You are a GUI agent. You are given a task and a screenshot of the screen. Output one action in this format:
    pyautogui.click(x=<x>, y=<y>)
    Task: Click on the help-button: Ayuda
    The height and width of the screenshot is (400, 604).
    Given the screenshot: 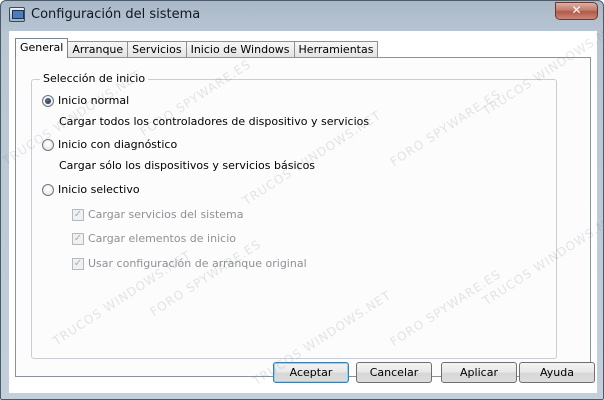 What is the action you would take?
    pyautogui.click(x=557, y=372)
    